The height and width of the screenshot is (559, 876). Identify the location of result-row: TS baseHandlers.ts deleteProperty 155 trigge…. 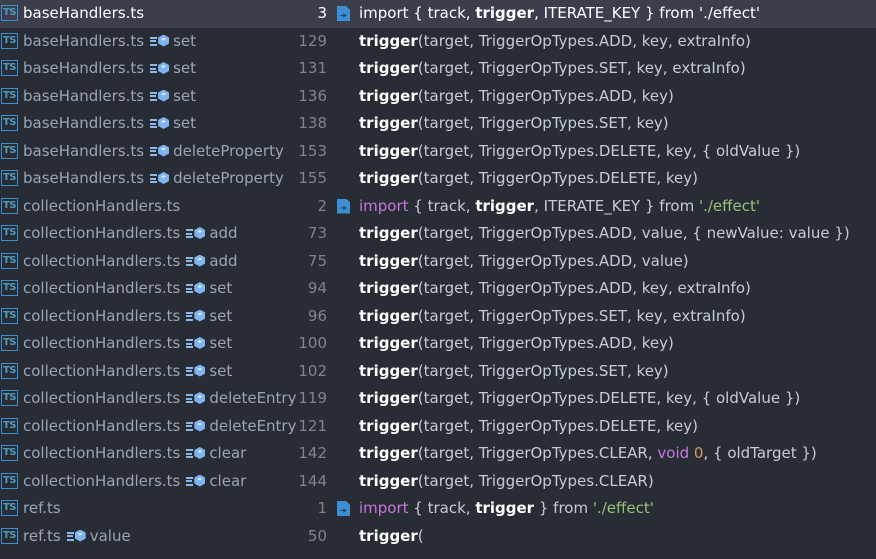
(438, 179).